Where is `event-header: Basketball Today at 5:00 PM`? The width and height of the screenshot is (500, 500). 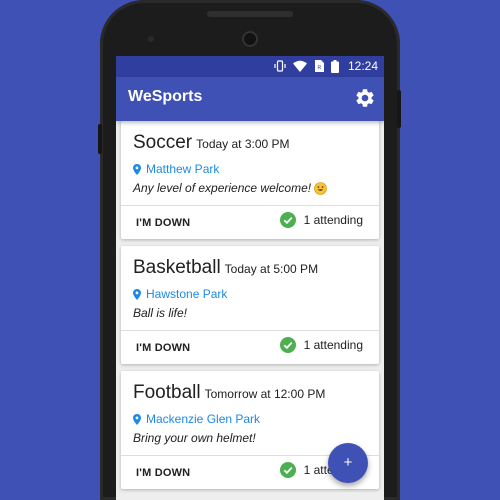 event-header: Basketball Today at 5:00 PM is located at coordinates (225, 268).